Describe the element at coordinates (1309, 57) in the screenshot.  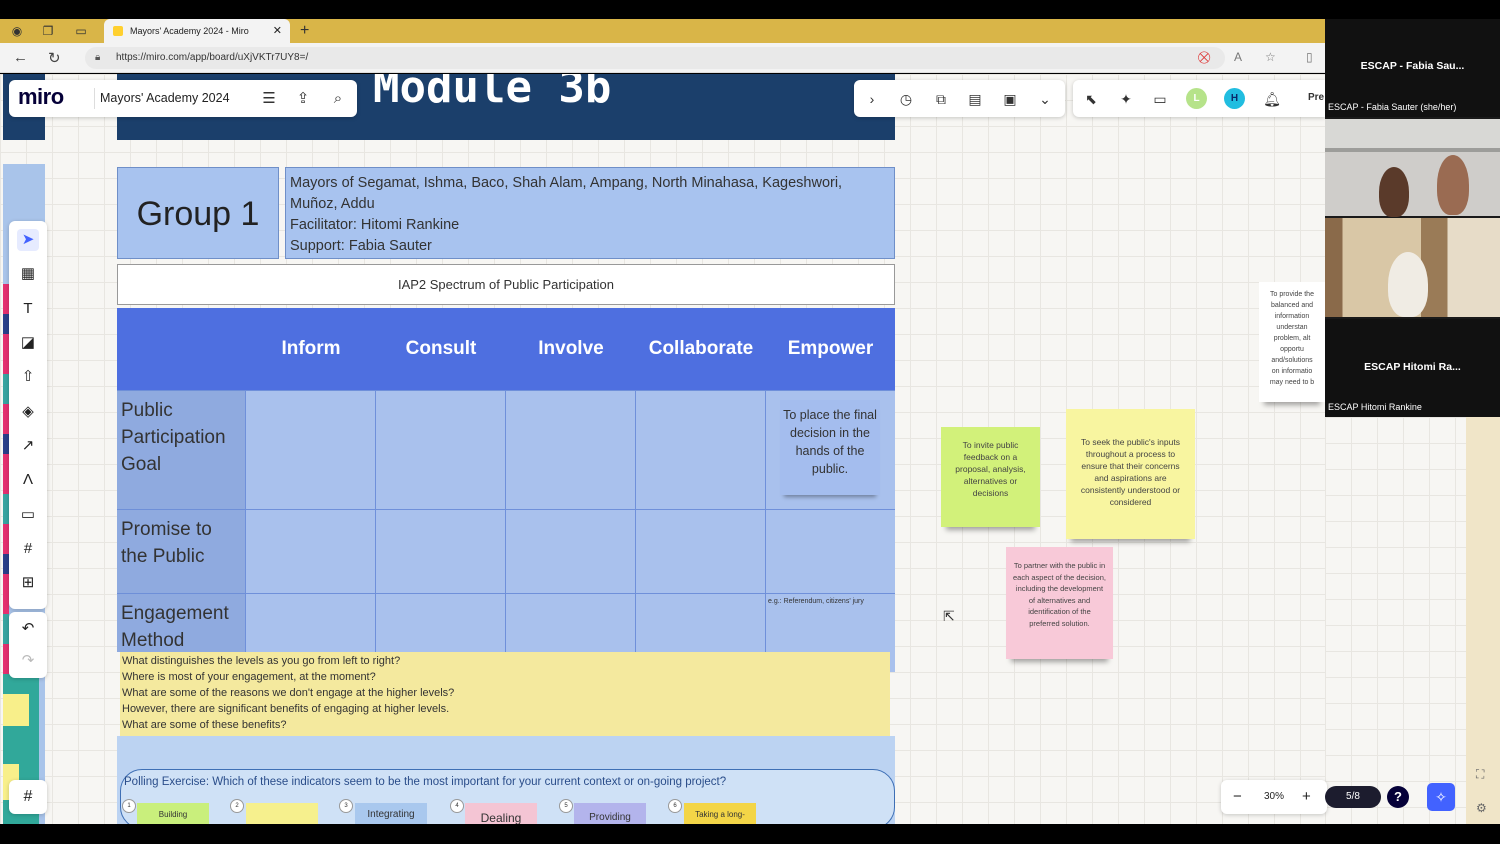
I see `split-screen-icon: ▯` at that location.